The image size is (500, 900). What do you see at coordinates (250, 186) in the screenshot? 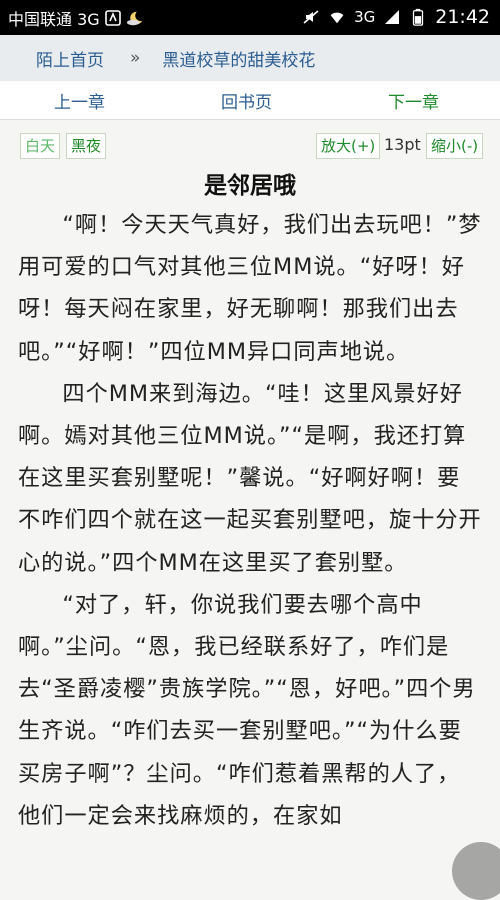
I see `chapter-title: 是邻居哦` at bounding box center [250, 186].